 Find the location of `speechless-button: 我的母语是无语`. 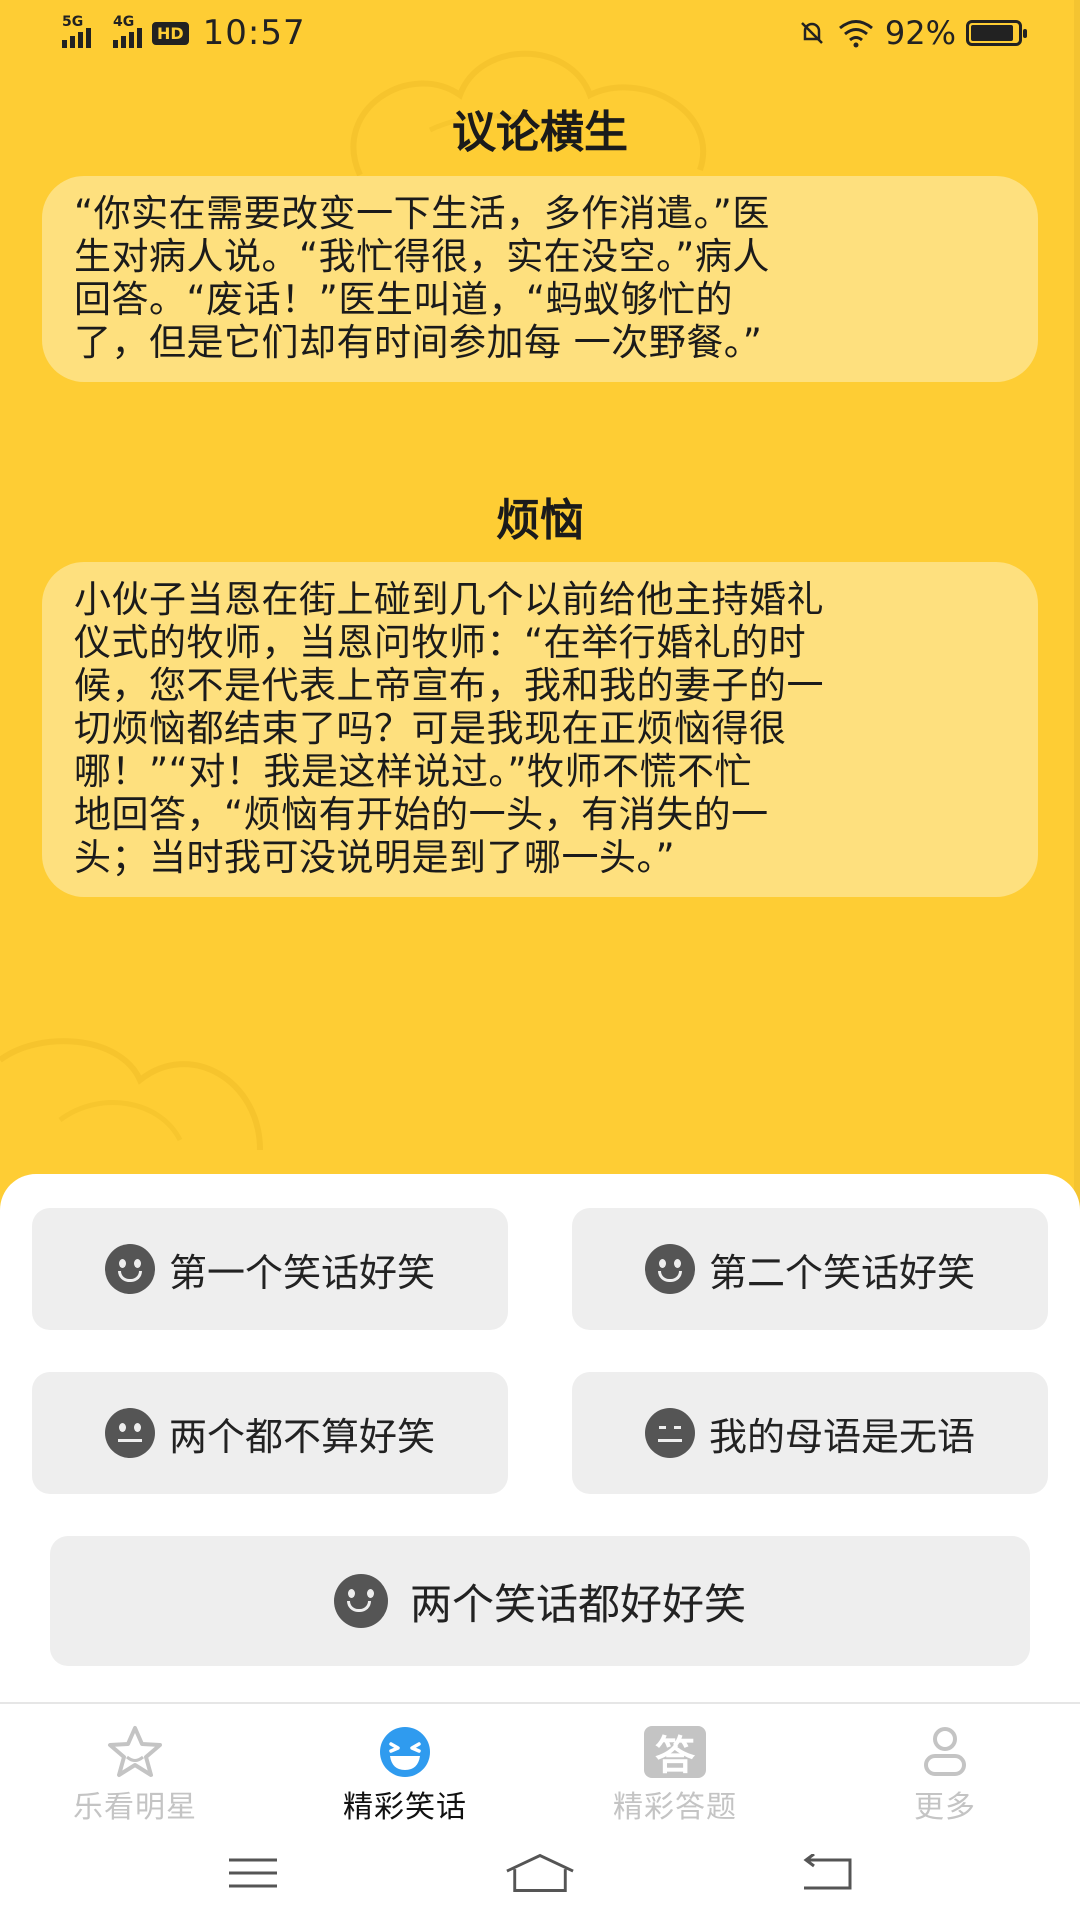

speechless-button: 我的母语是无语 is located at coordinates (810, 1433).